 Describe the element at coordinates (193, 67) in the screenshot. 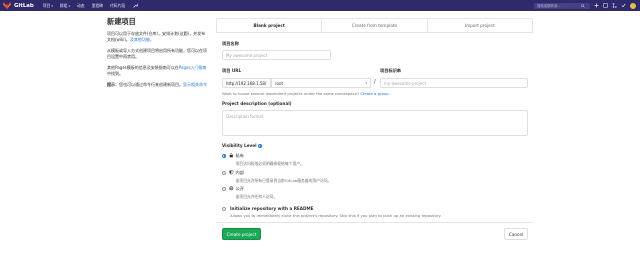

I see `pages-guide-link: Pages入门指南` at that location.